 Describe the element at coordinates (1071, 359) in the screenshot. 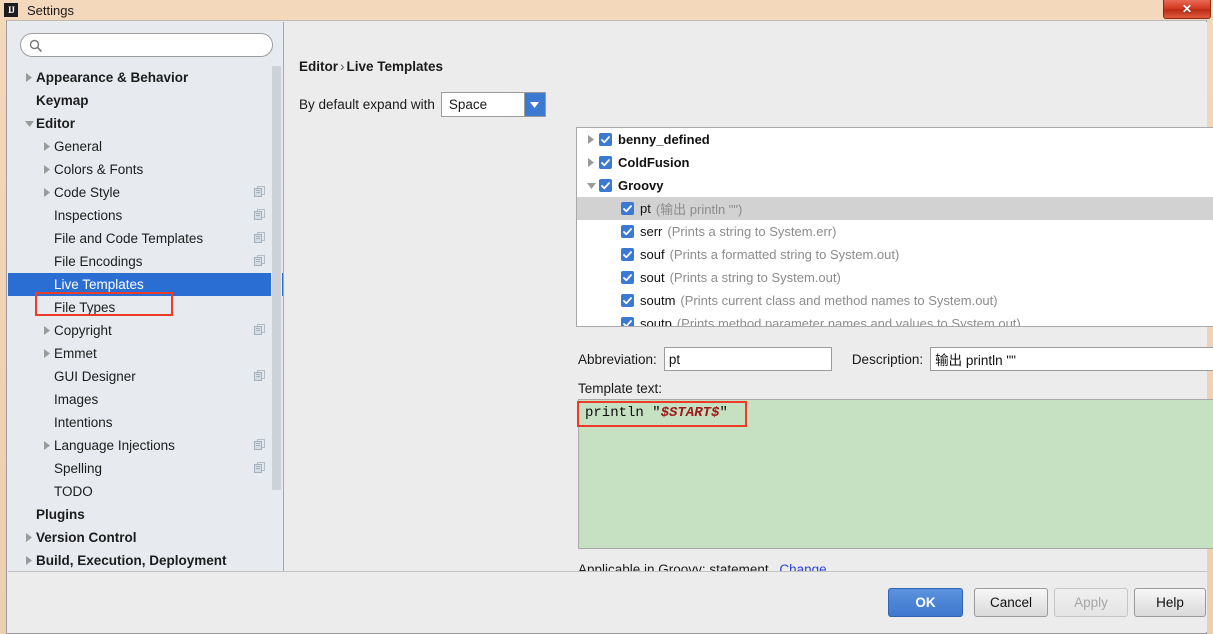

I see `description-input` at that location.